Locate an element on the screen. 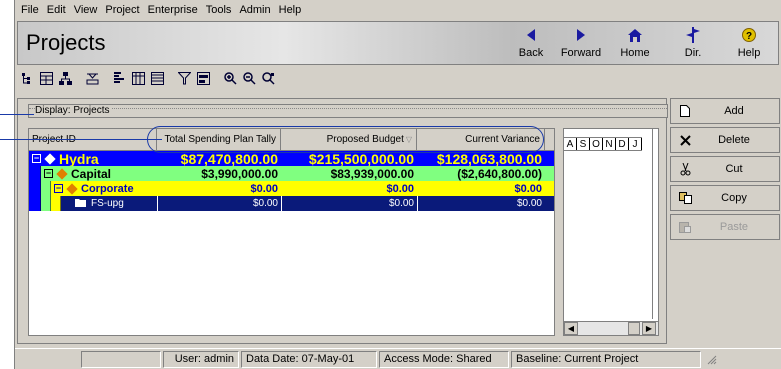 The width and height of the screenshot is (781, 369). page-title: Projects is located at coordinates (66, 42).